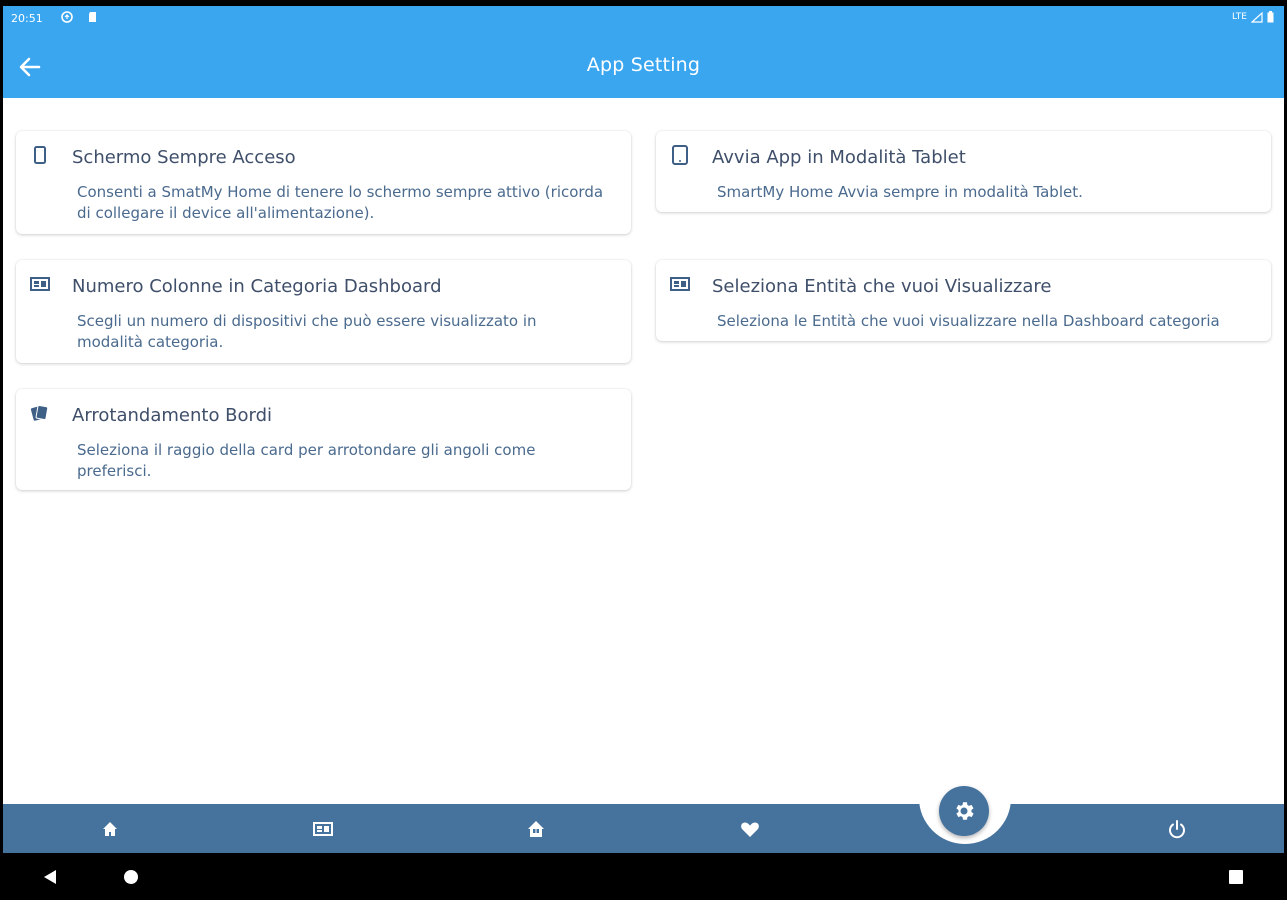 This screenshot has width=1287, height=900. What do you see at coordinates (643, 819) in the screenshot?
I see `bottom-navigation` at bounding box center [643, 819].